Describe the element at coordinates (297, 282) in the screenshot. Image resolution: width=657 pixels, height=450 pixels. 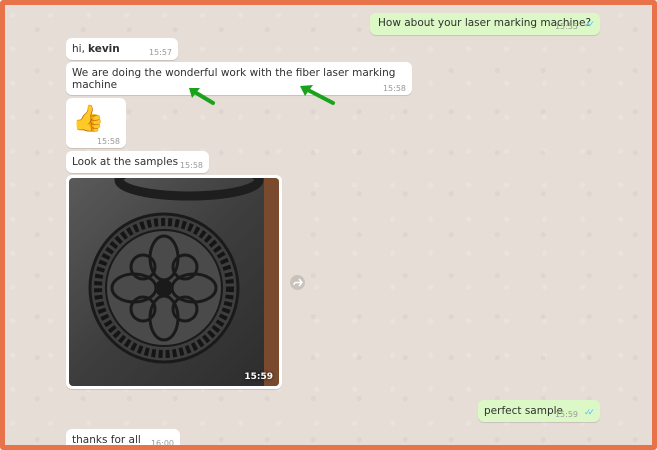
I see `forward-icon` at that location.